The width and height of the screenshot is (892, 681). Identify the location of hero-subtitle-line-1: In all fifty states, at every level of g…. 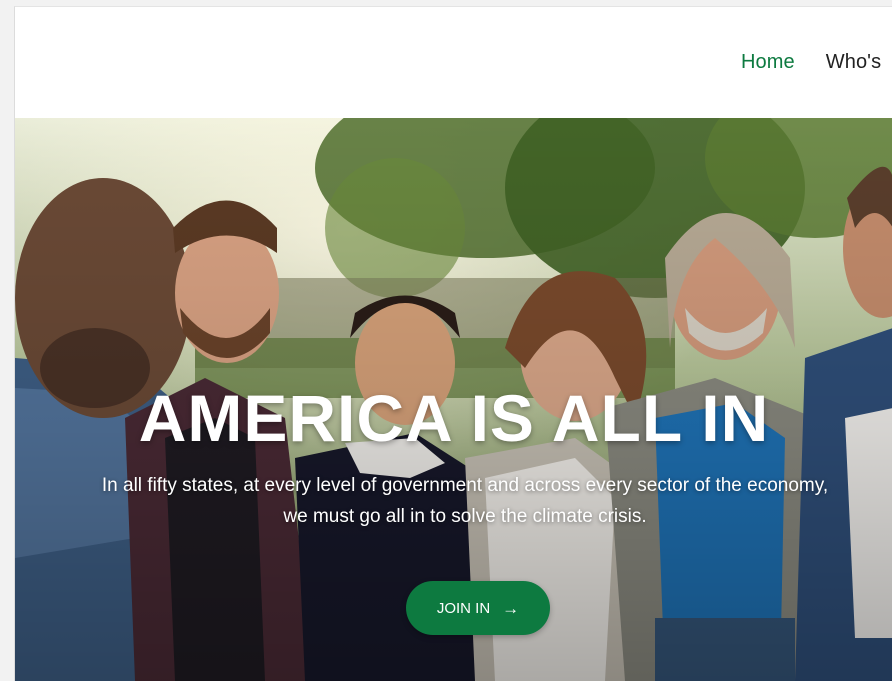
(465, 485).